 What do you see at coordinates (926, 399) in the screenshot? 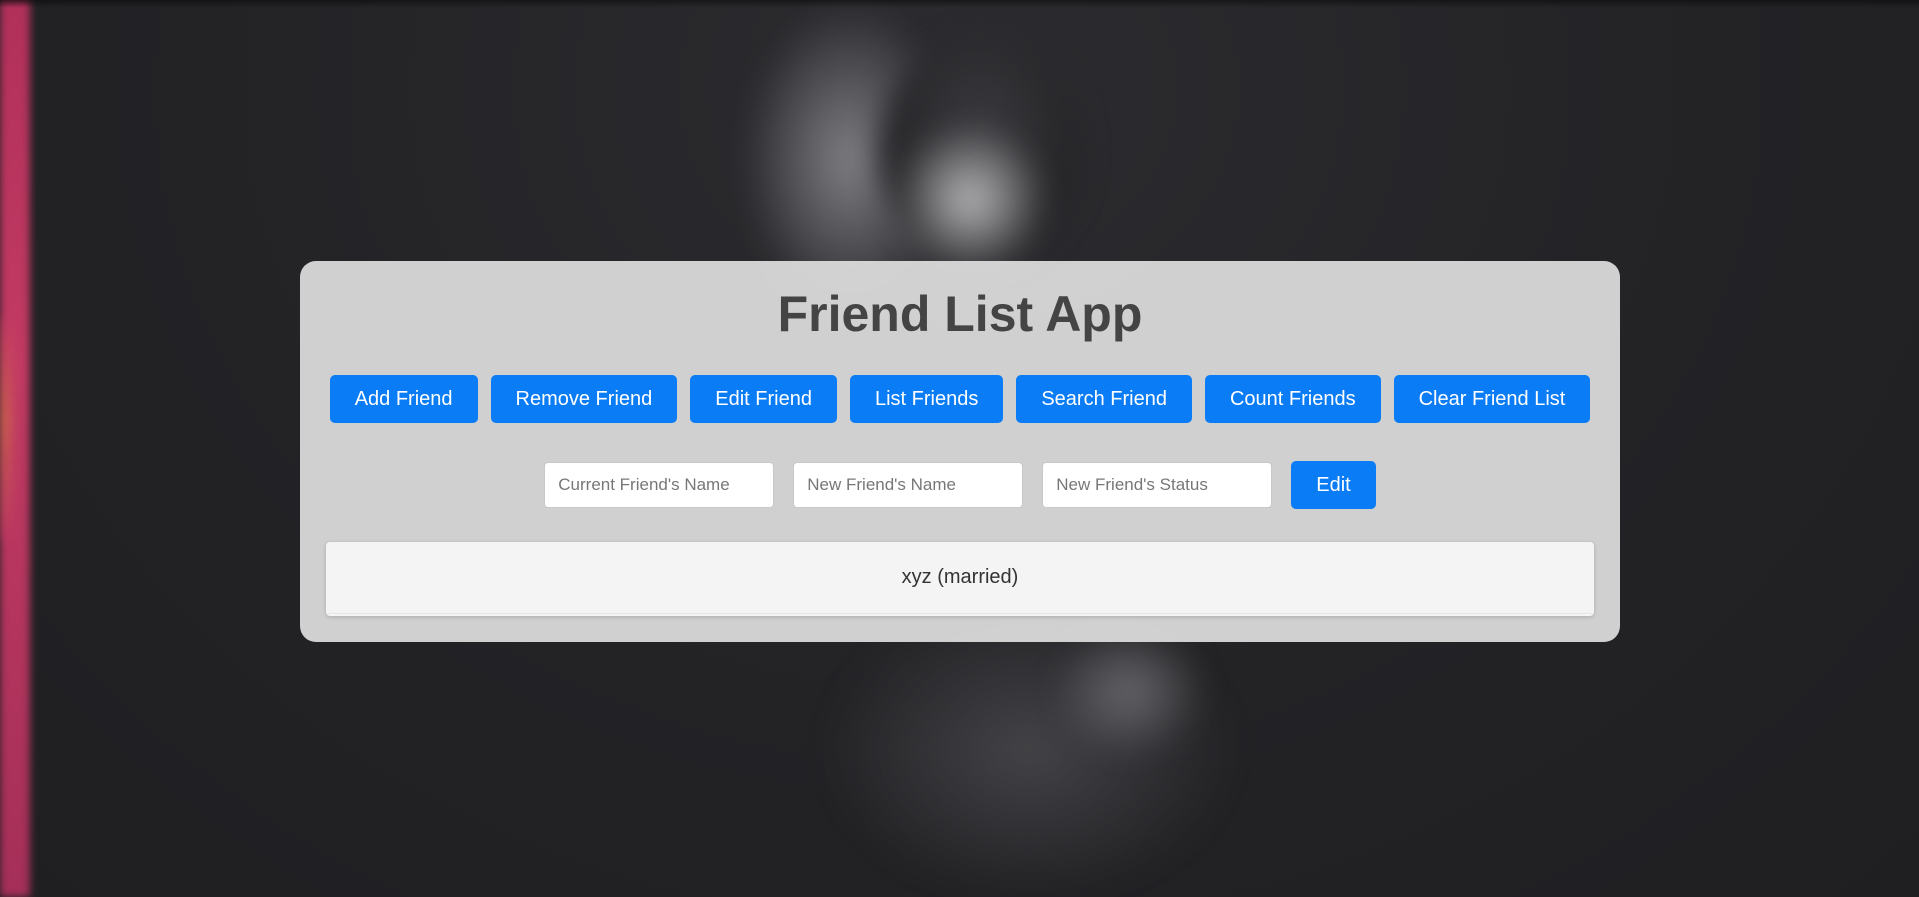
I see `list-friends-button: List Friends` at bounding box center [926, 399].